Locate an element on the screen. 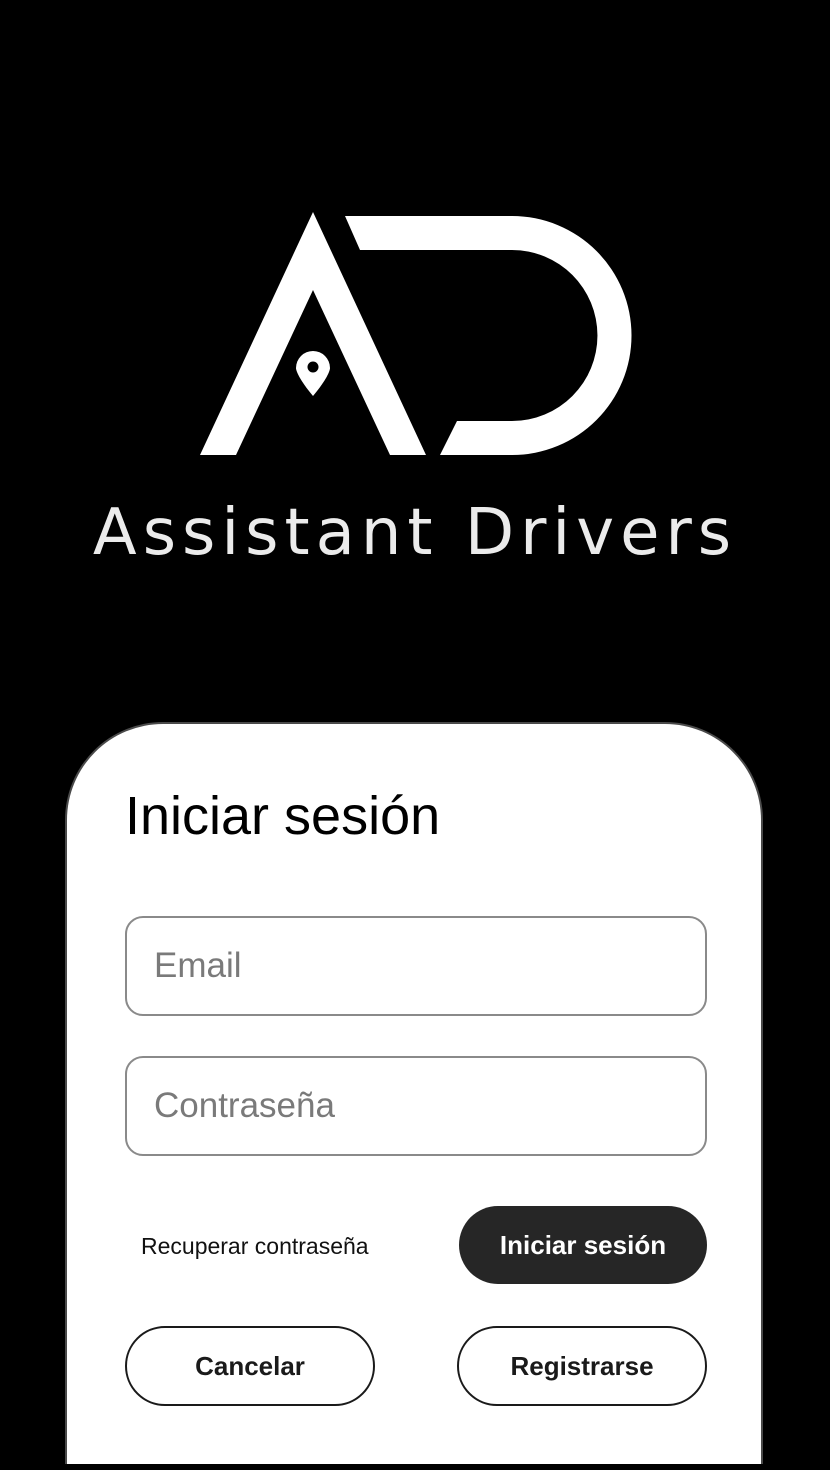 Image resolution: width=830 pixels, height=1470 pixels. cancel-button: Cancelar is located at coordinates (250, 1366).